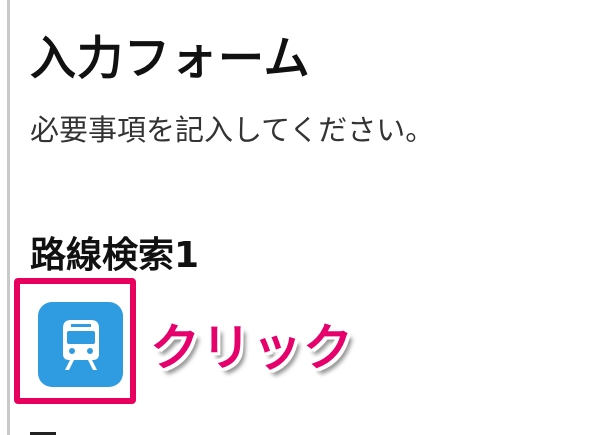 The width and height of the screenshot is (594, 435). What do you see at coordinates (252, 348) in the screenshot?
I see `click-callout-label: クリック` at bounding box center [252, 348].